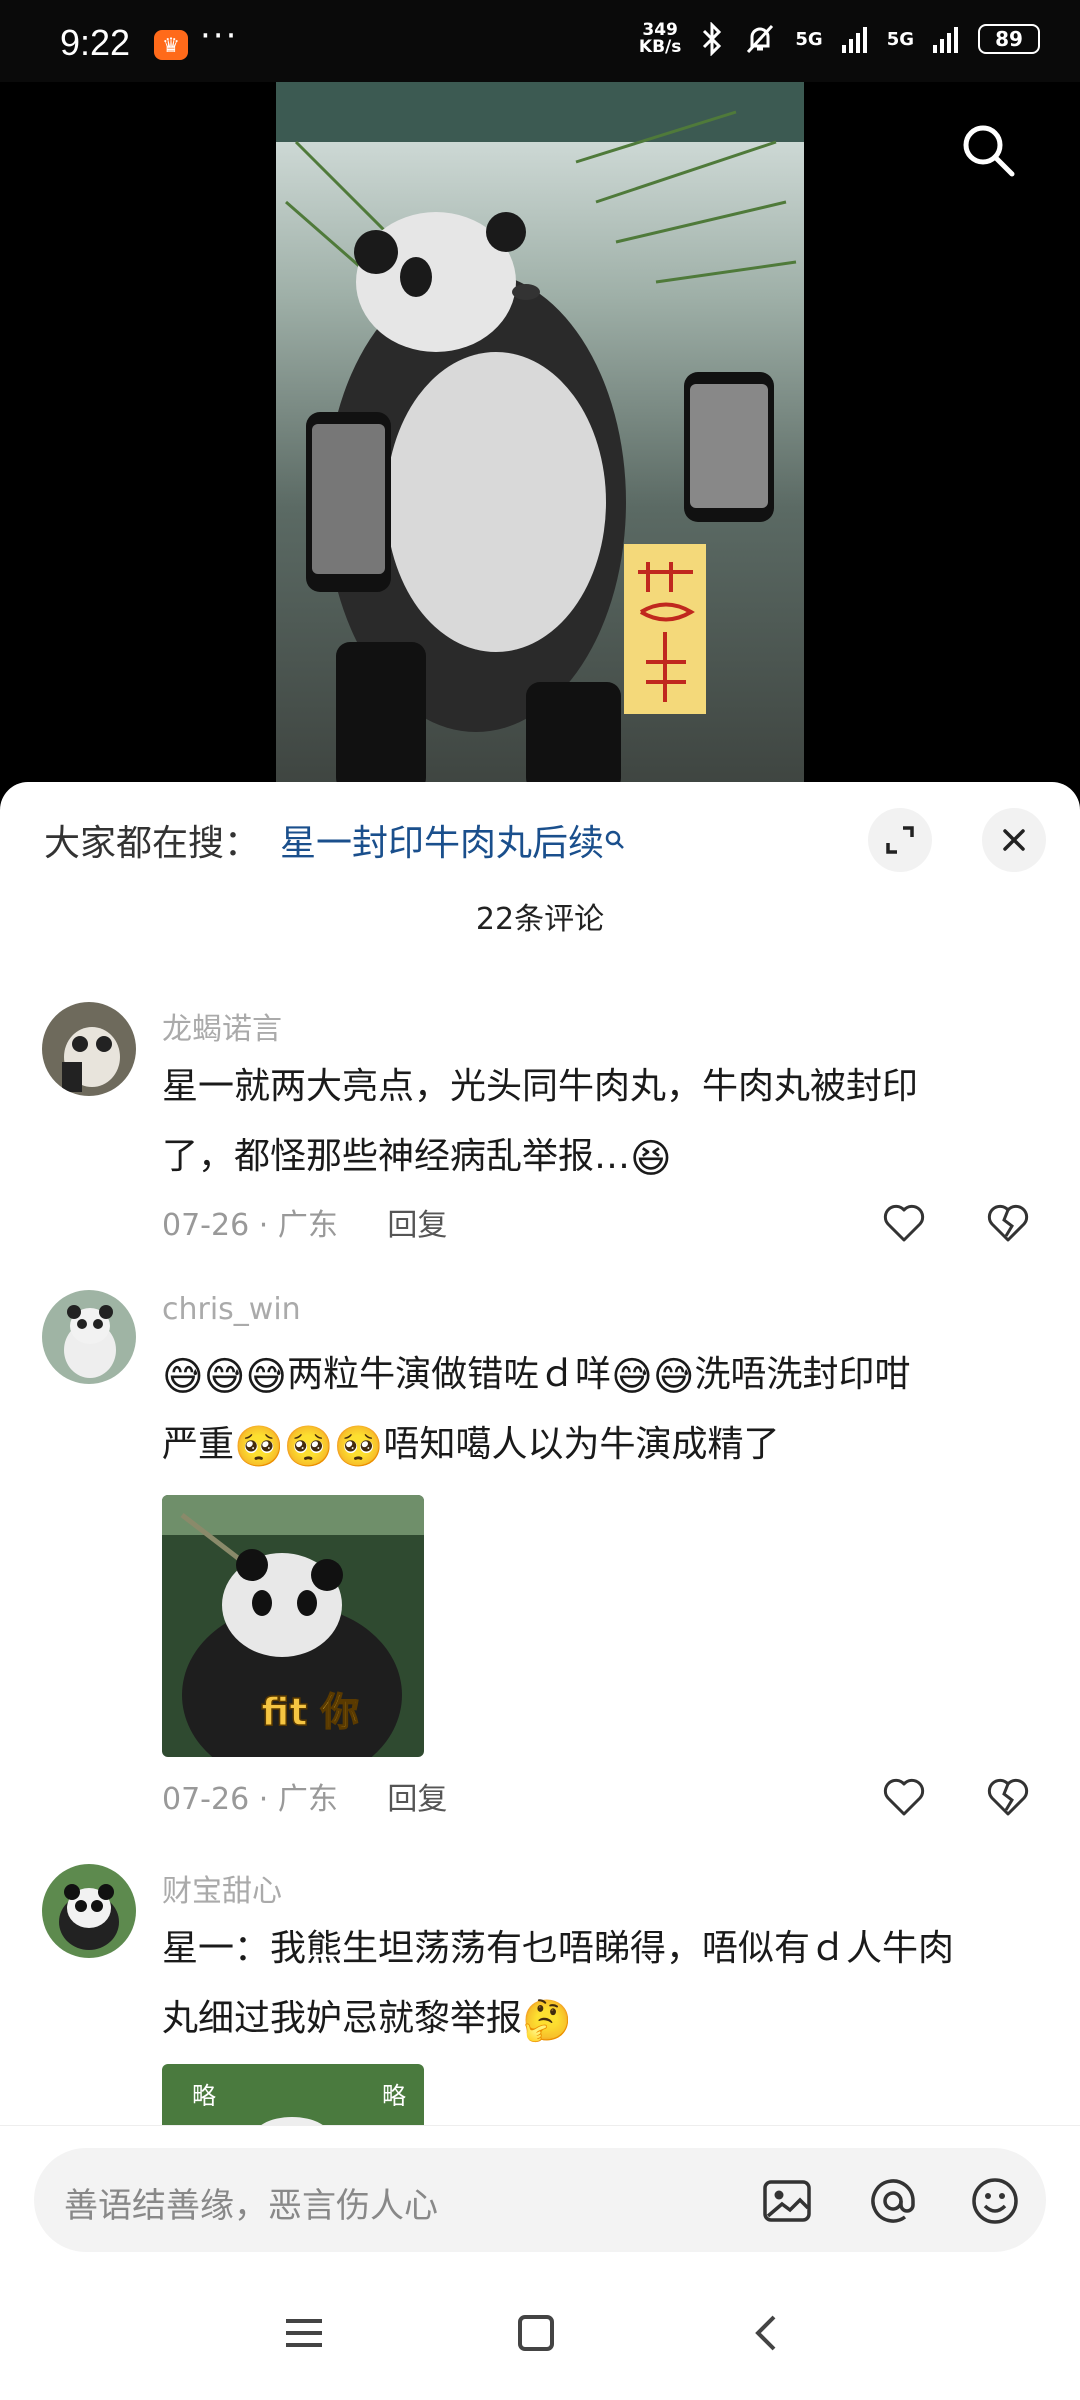  What do you see at coordinates (171, 45) in the screenshot?
I see `app-notification-icon: ♛` at bounding box center [171, 45].